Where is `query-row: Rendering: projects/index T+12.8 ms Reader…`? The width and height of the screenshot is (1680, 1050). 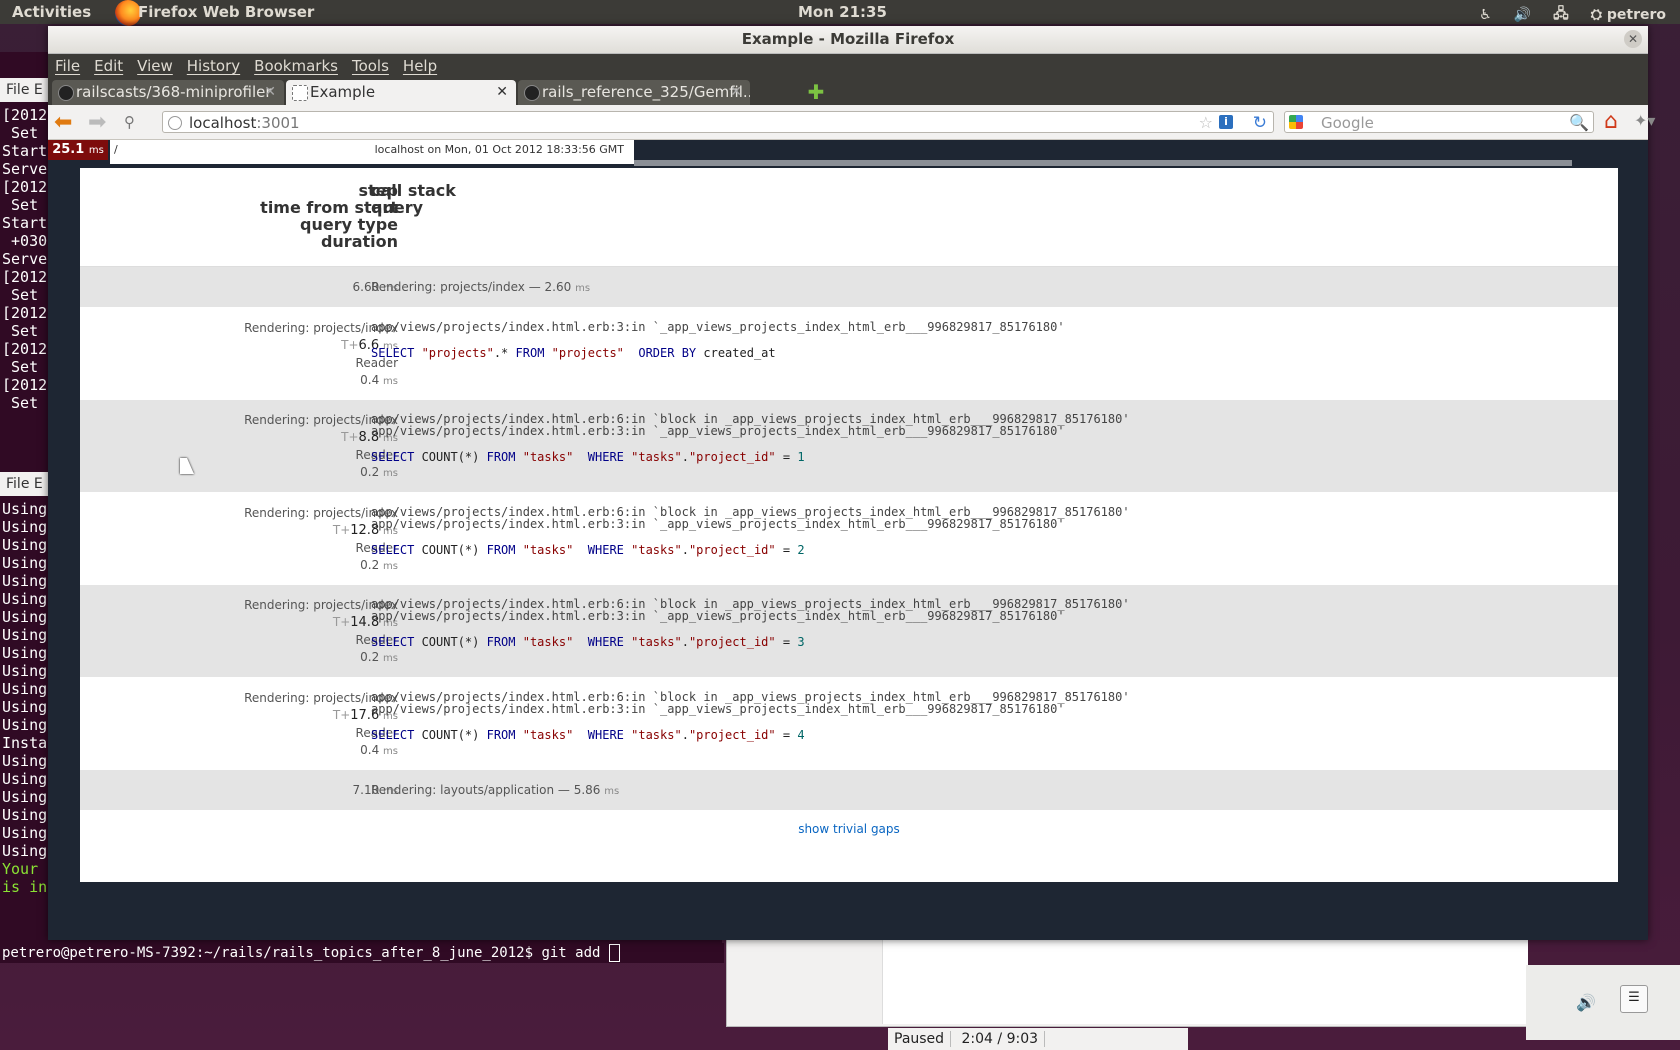 query-row: Rendering: projects/index T+12.8 ms Reader… is located at coordinates (849, 539).